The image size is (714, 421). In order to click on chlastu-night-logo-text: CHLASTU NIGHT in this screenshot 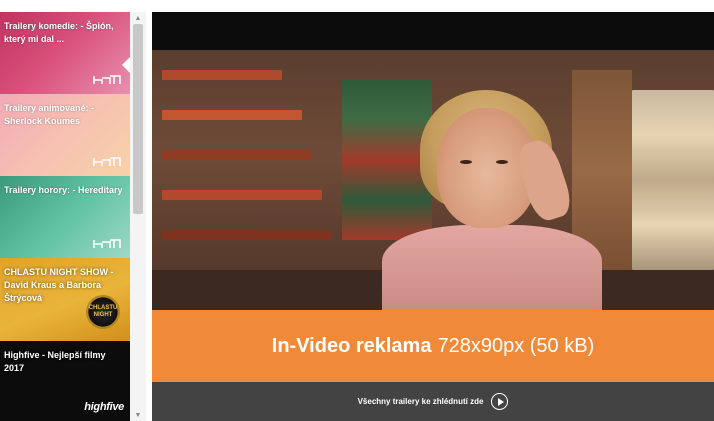, I will do `click(103, 311)`.